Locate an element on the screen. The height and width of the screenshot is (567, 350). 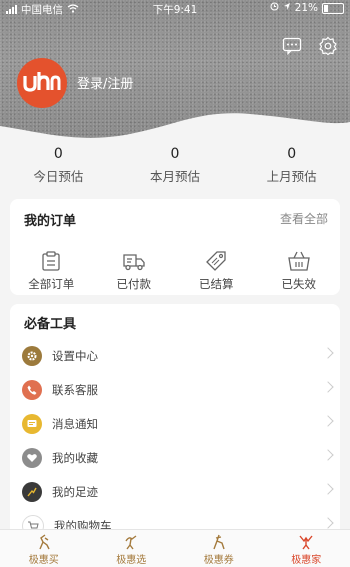
stat-this-month: 0 本月预估 is located at coordinates (175, 165).